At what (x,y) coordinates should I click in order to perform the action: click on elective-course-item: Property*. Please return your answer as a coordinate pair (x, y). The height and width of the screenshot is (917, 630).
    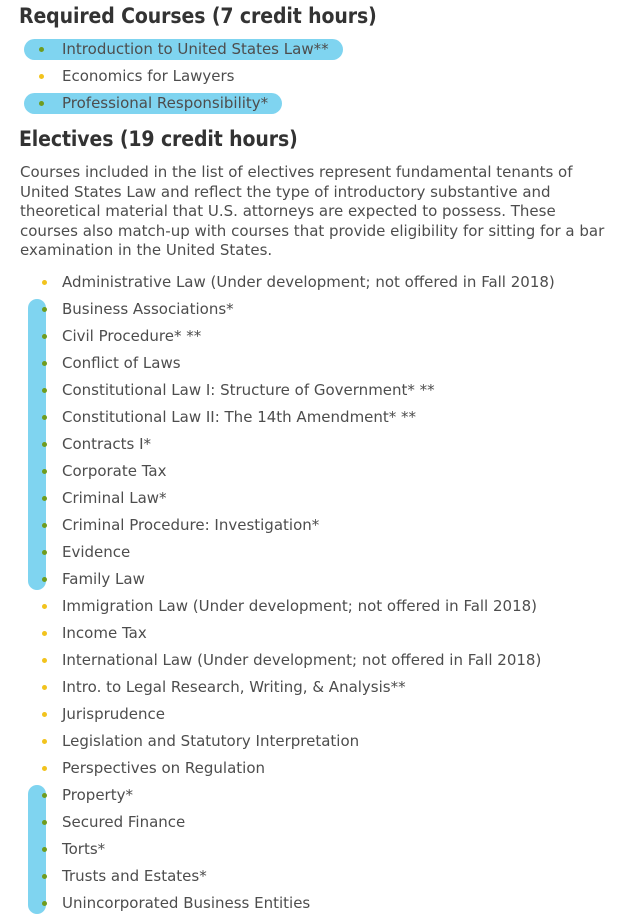
    Looking at the image, I should click on (319, 795).